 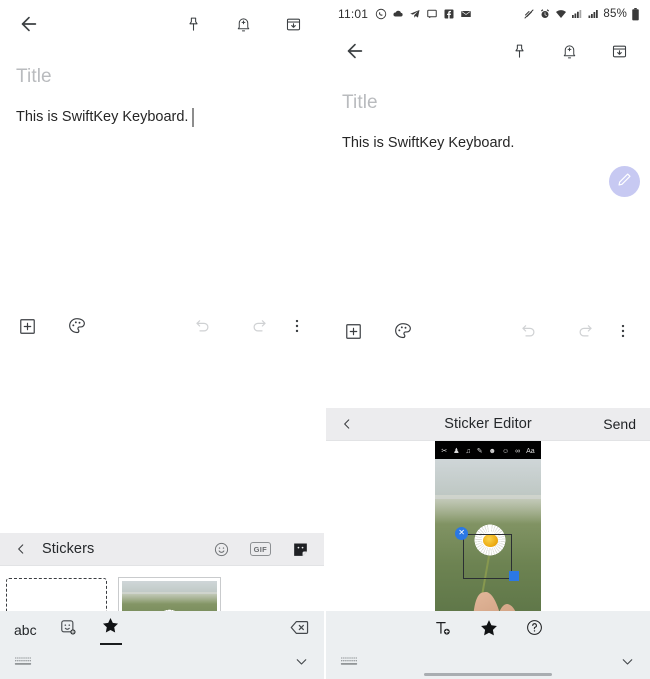 I want to click on right-toolbar-right-group, so click(x=623, y=331).